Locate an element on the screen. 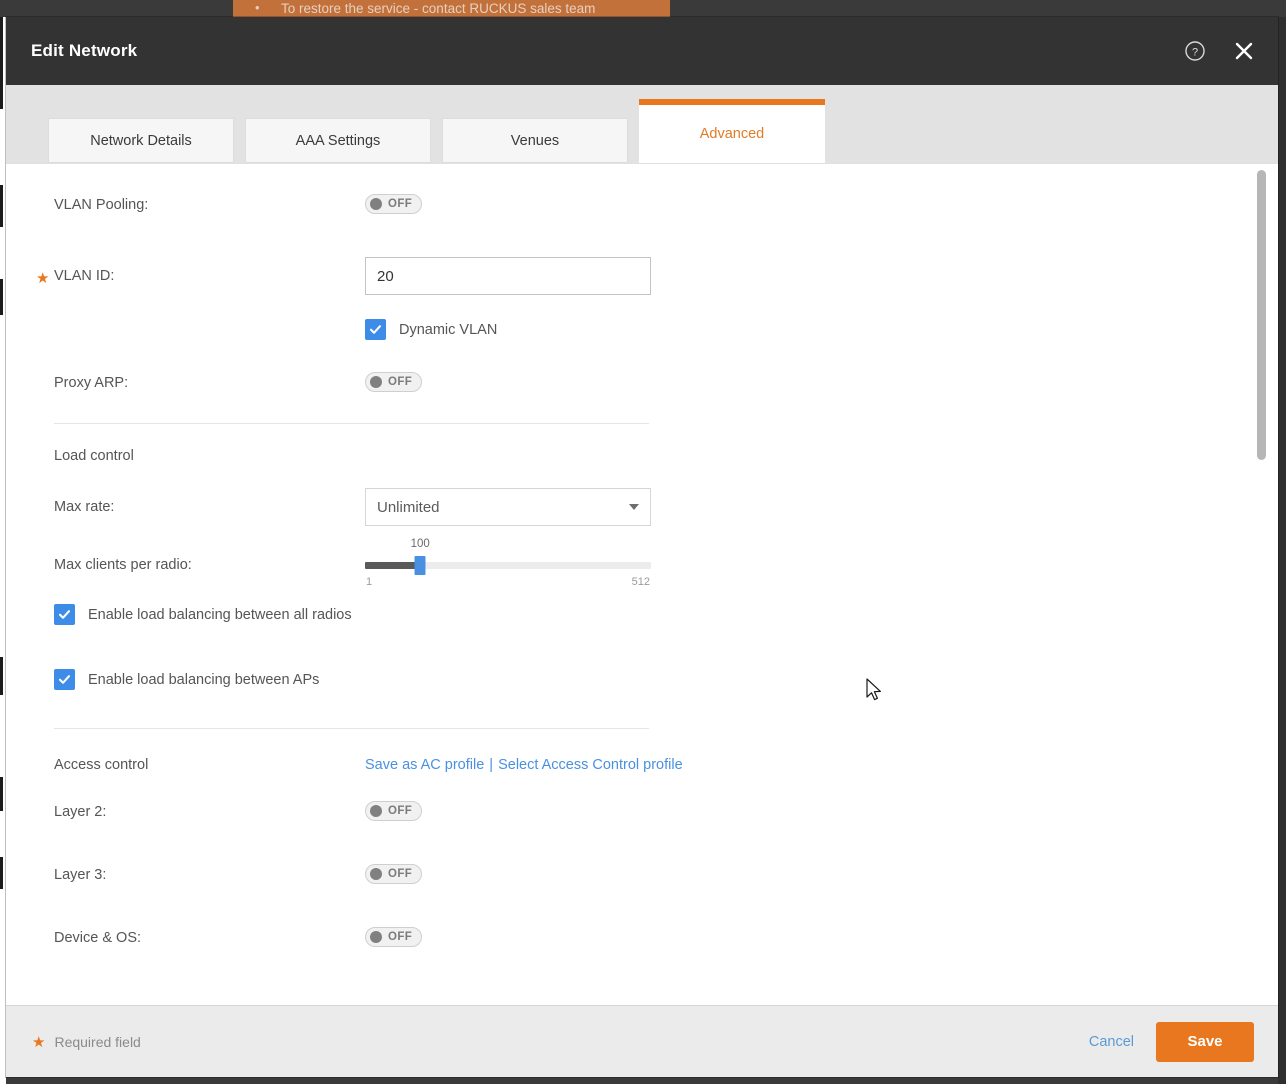 The width and height of the screenshot is (1286, 1084). help-circle-icon: ? is located at coordinates (1195, 51).